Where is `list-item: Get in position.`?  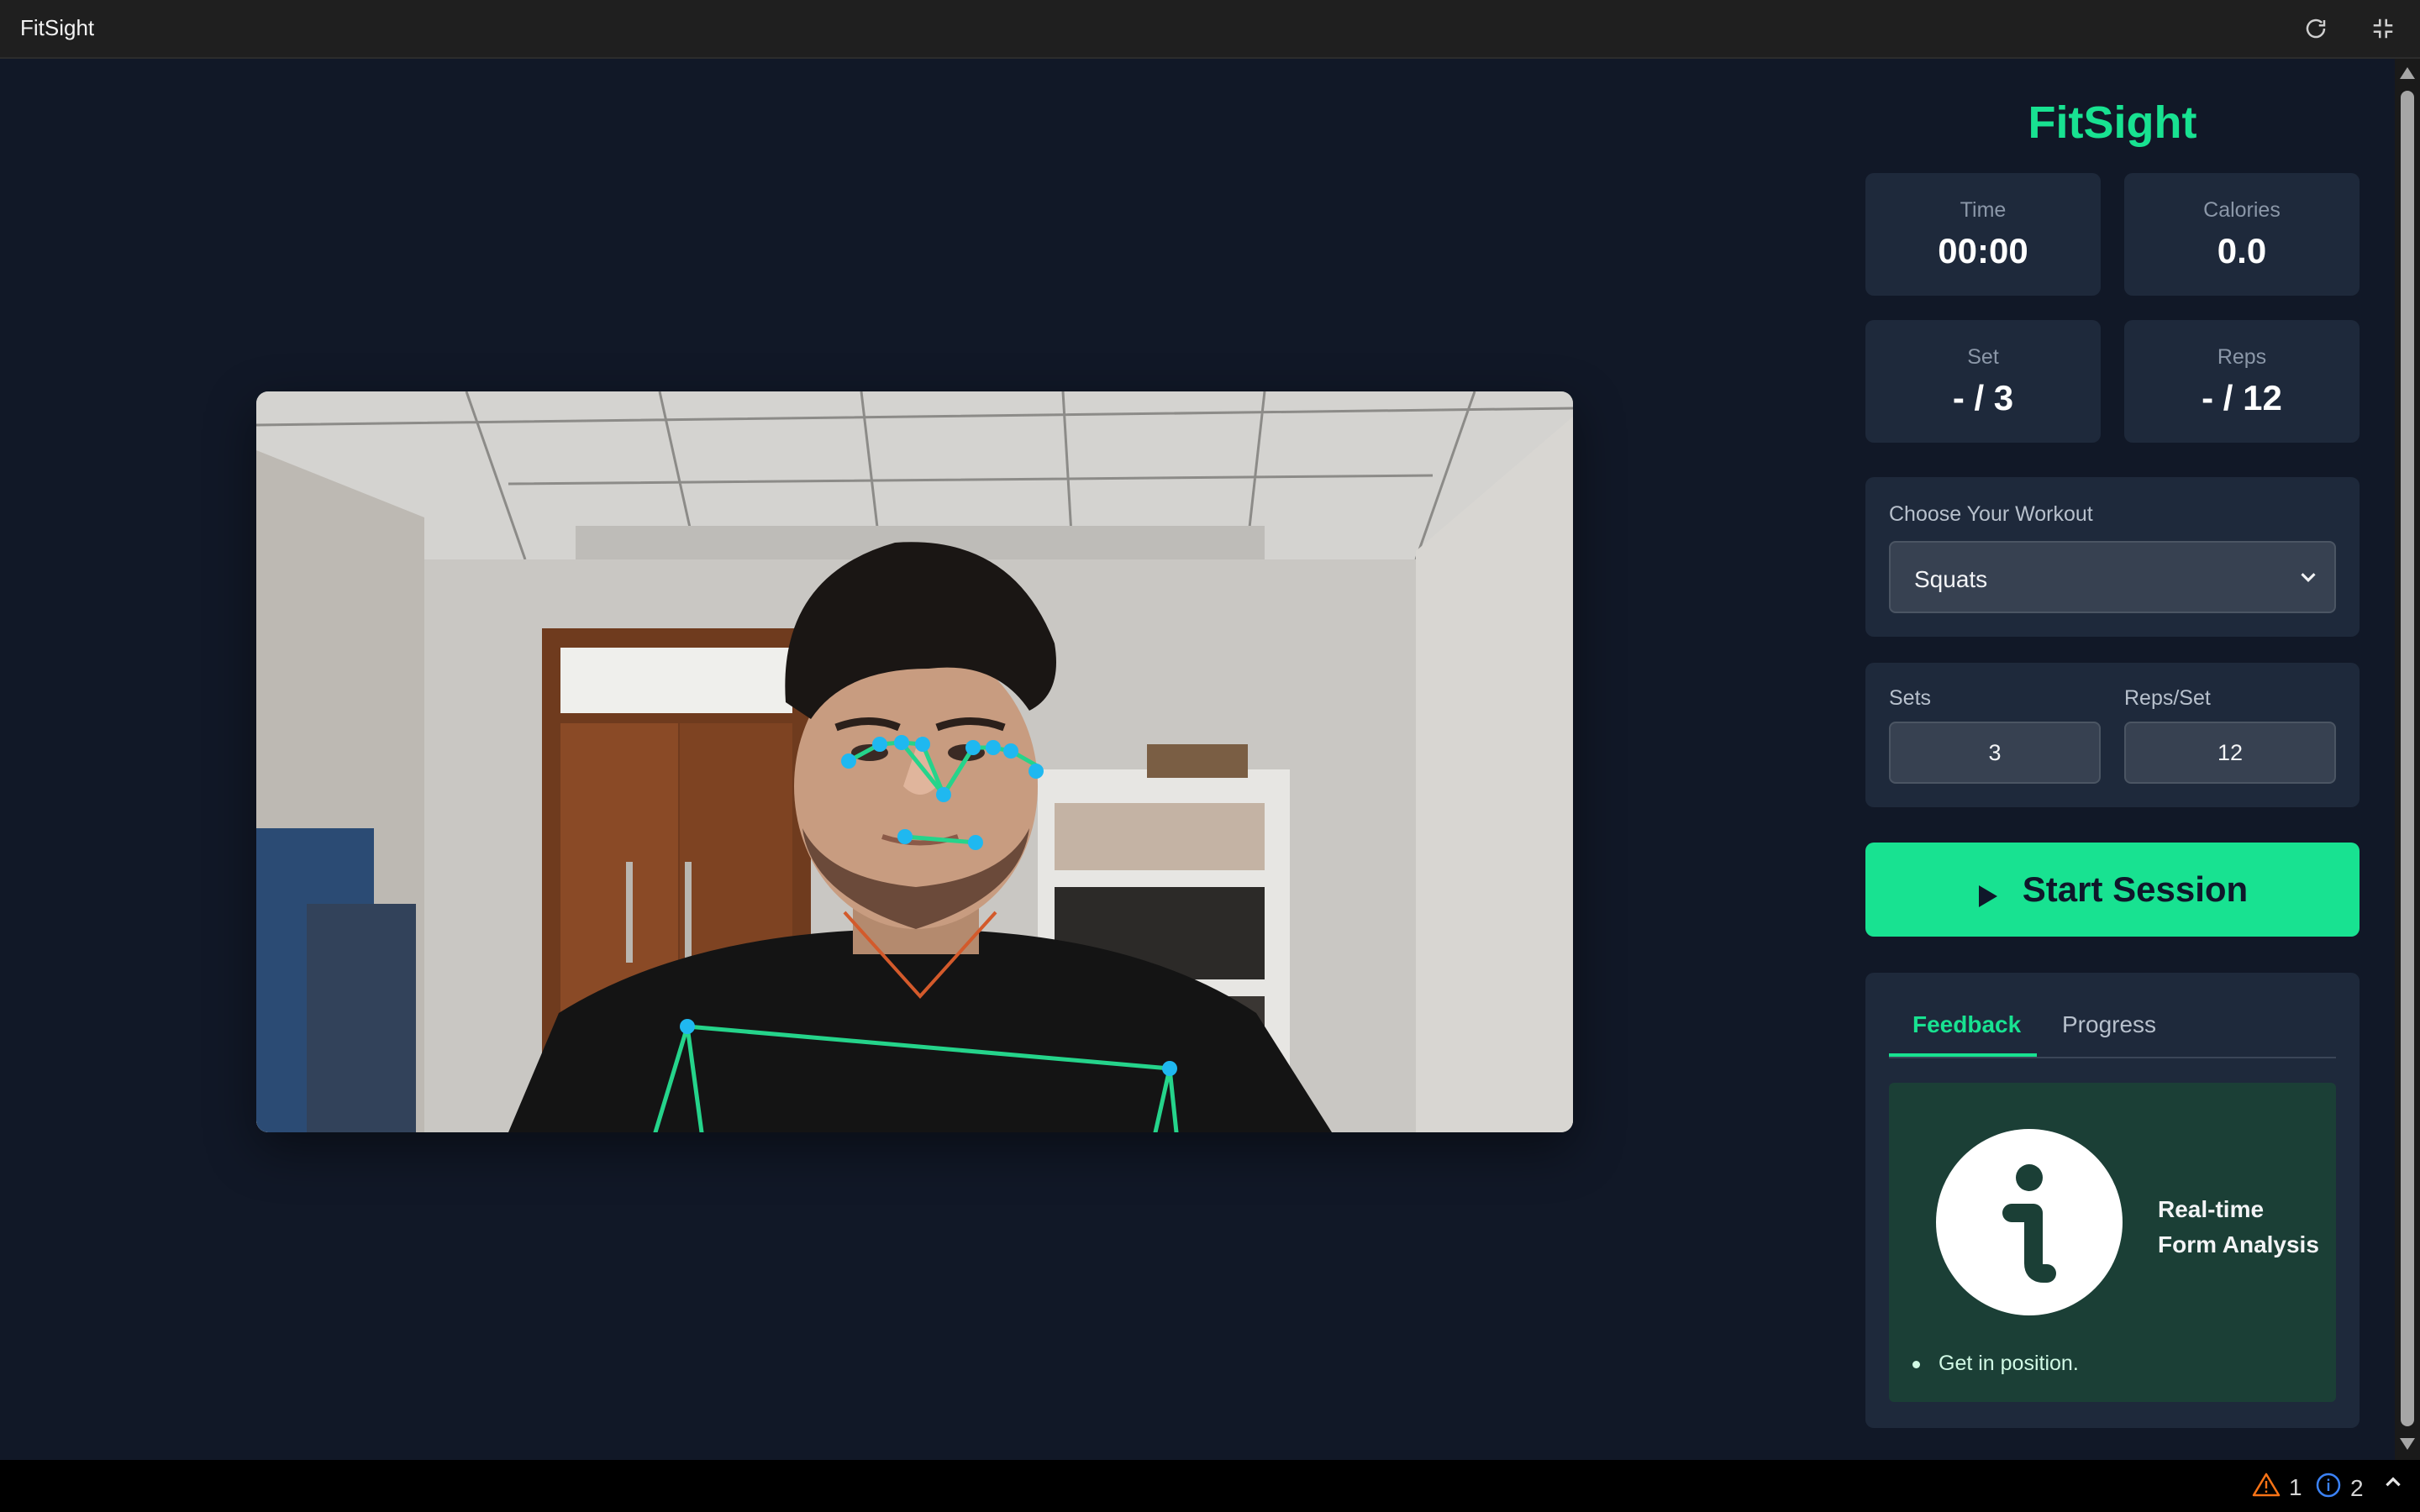 list-item: Get in position. is located at coordinates (1995, 1364).